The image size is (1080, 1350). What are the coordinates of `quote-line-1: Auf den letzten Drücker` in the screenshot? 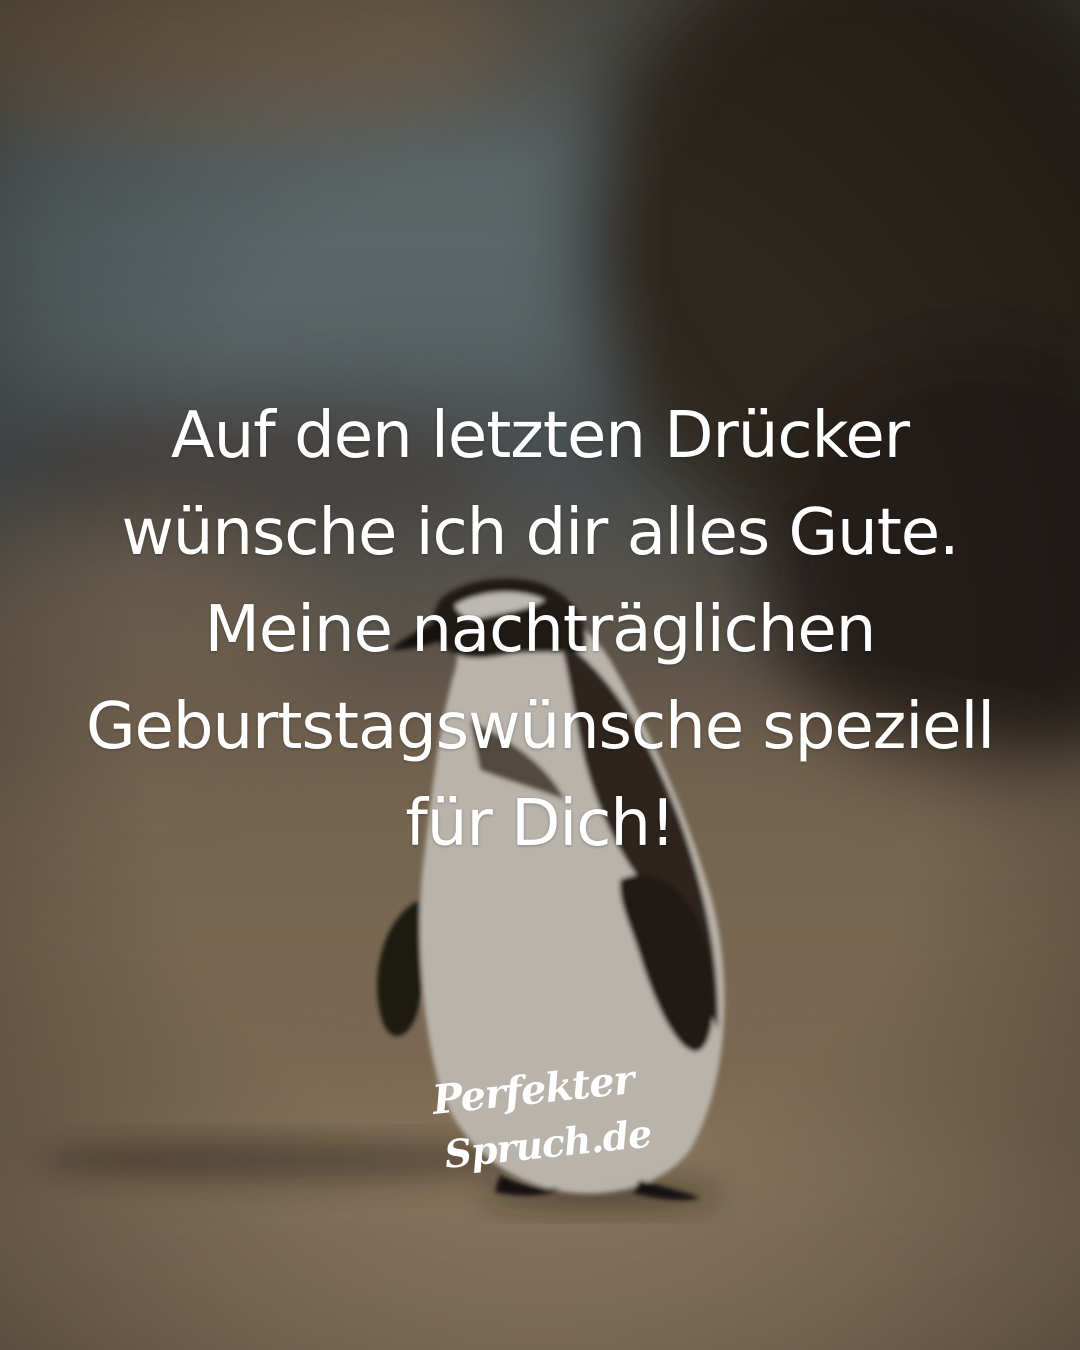 It's located at (540, 436).